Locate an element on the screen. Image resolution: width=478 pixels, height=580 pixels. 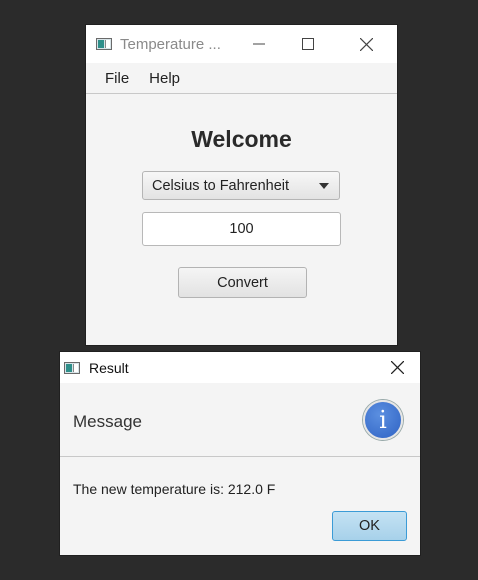
maximize-icon is located at coordinates (308, 44).